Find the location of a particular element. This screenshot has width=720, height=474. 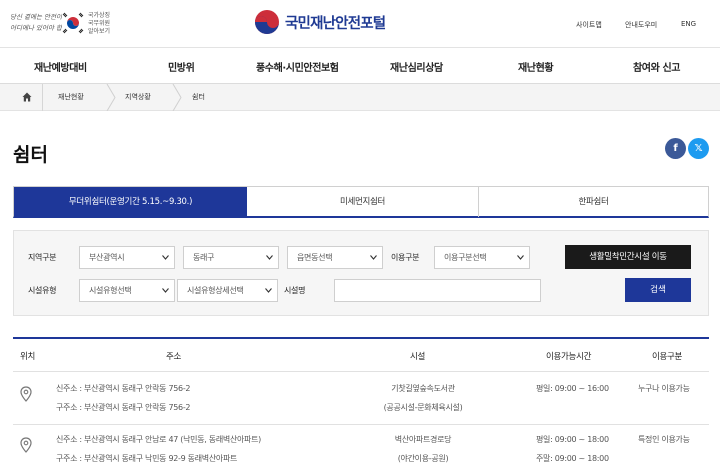

taegeuk-flag-icon is located at coordinates (73, 23).